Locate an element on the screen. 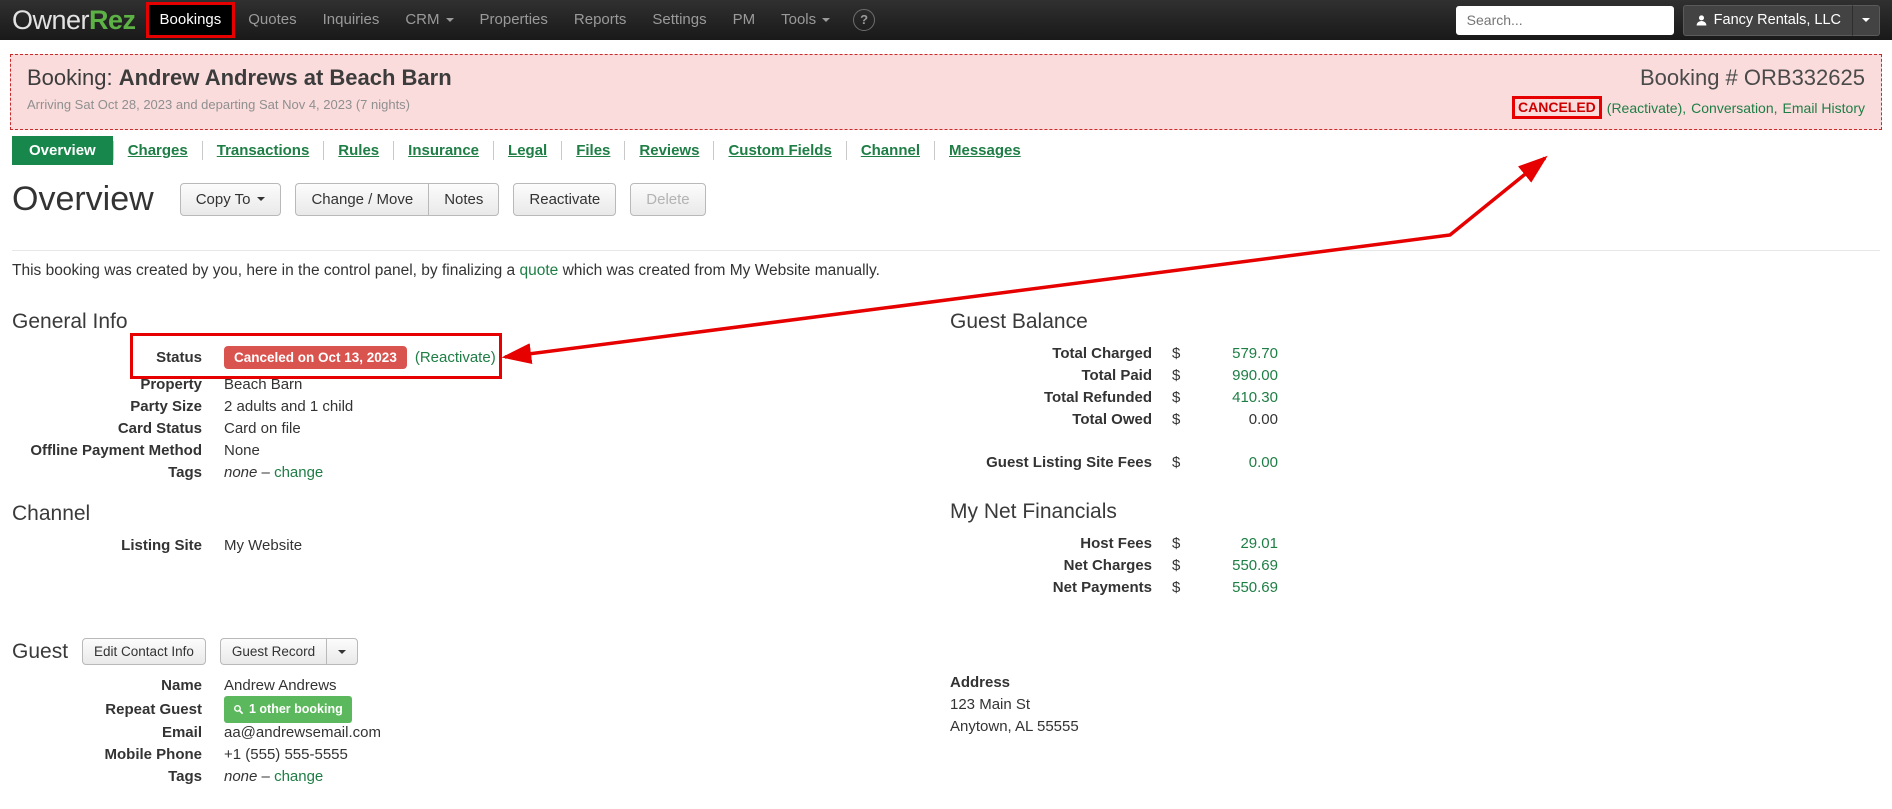  guest-record-button: Guest Record is located at coordinates (273, 651).